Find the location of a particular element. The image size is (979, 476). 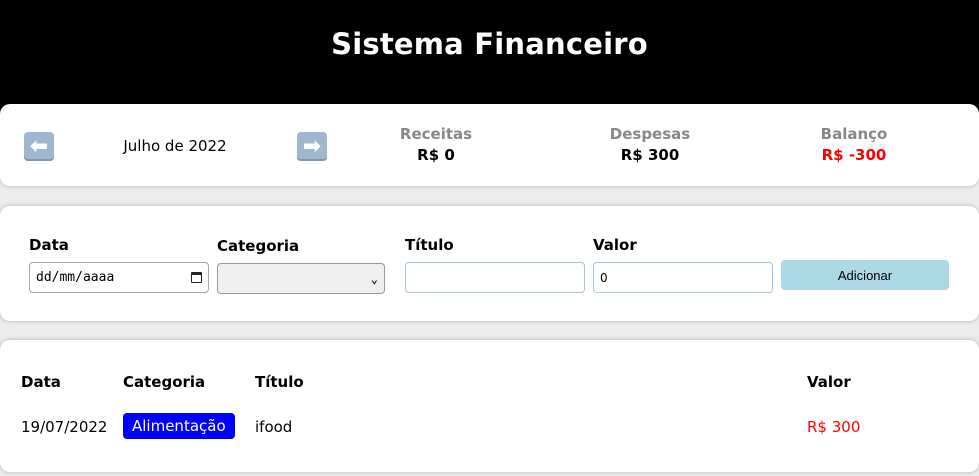

header-category: Categoria is located at coordinates (164, 382).